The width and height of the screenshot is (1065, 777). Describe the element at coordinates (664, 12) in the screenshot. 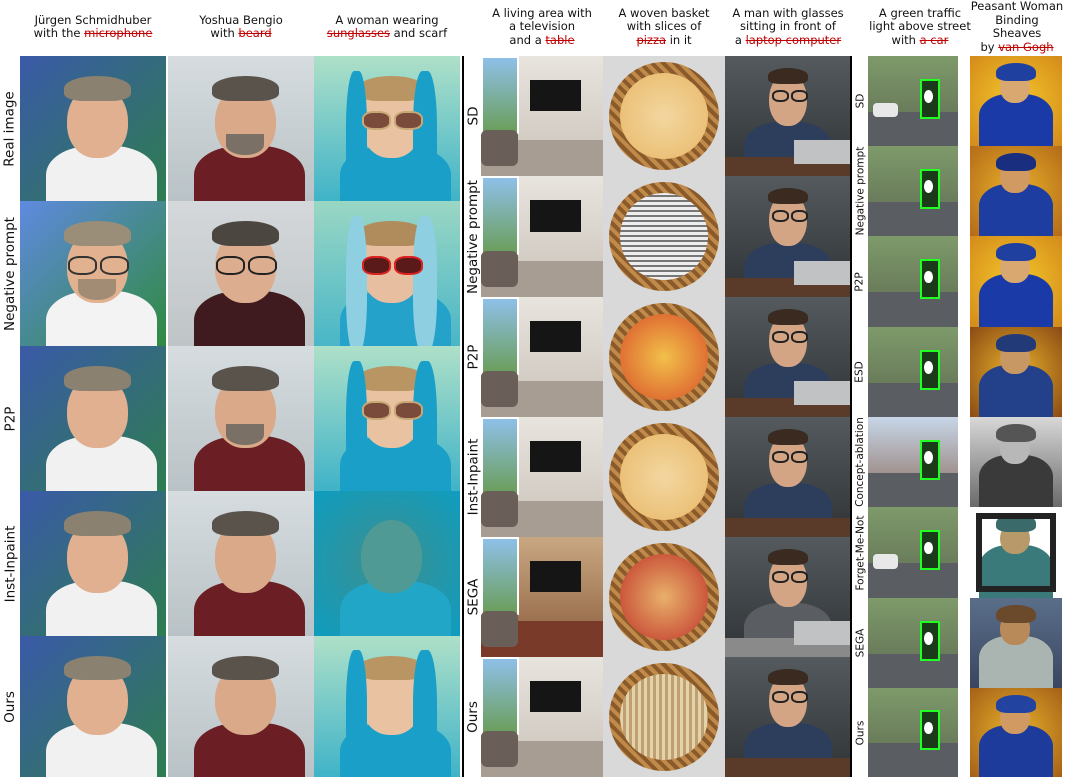

I see `caption-text: A woven basket` at that location.